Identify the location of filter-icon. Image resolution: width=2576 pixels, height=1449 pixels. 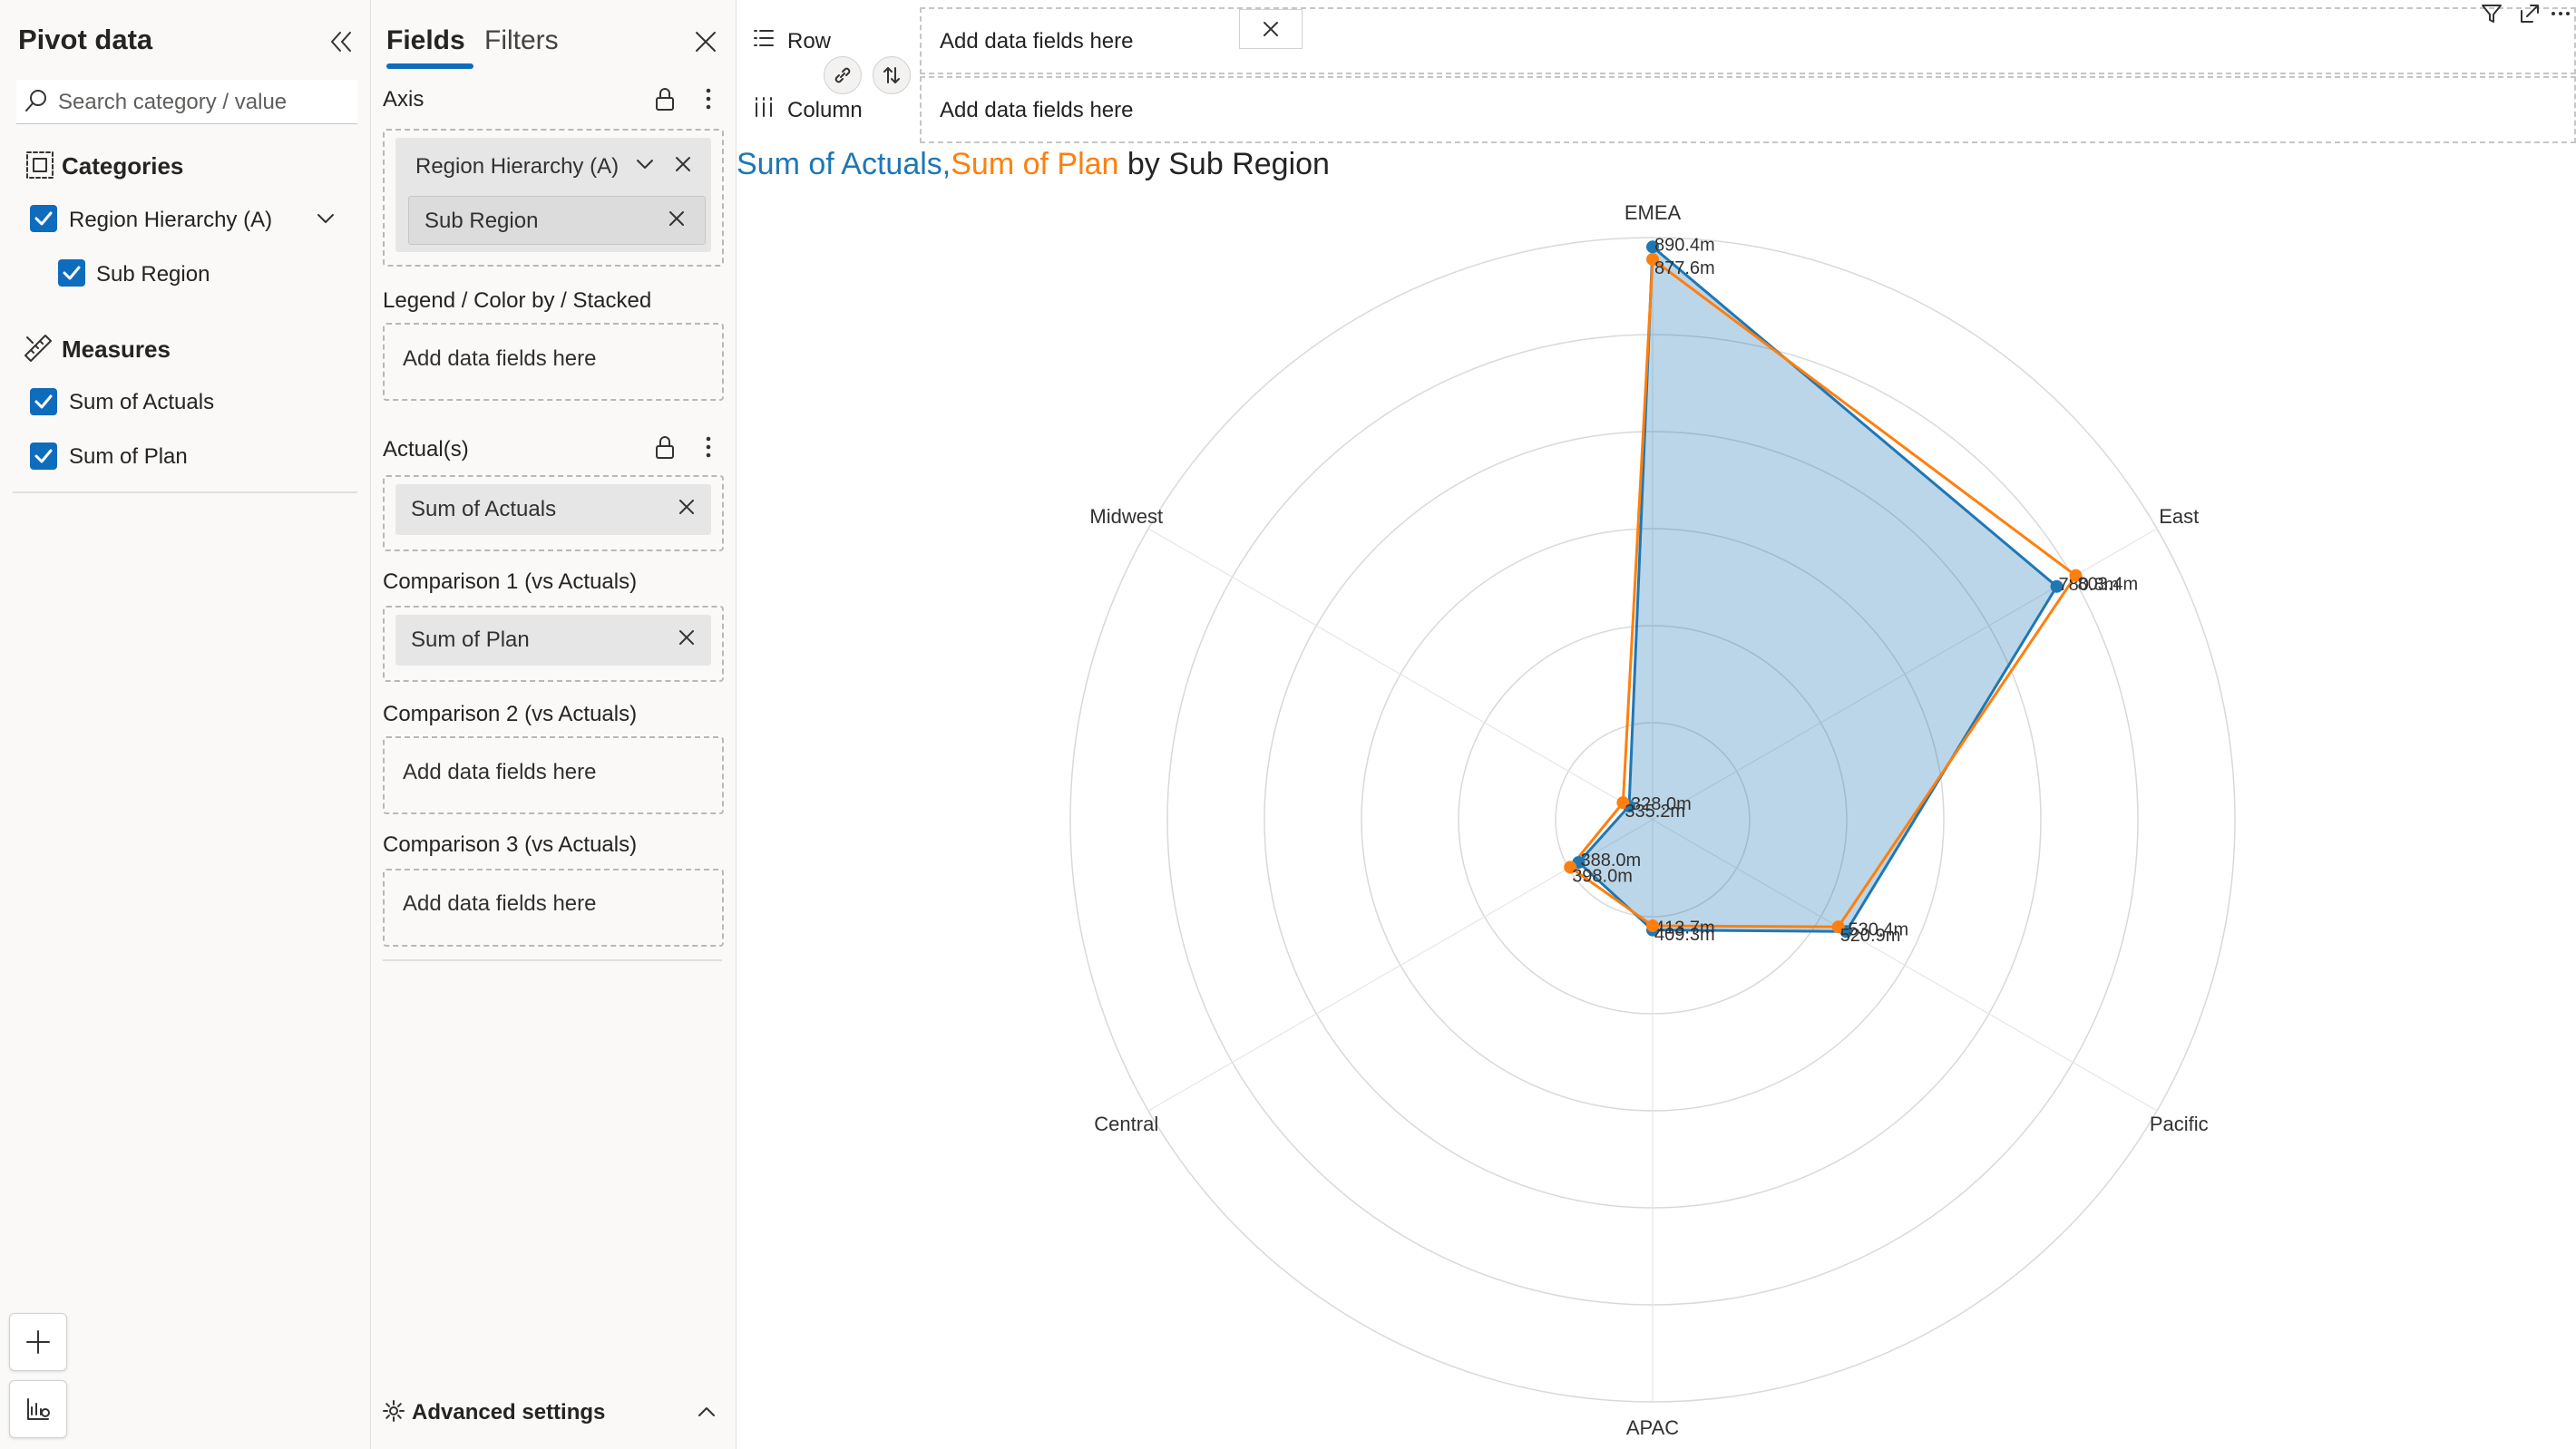
(2491, 14).